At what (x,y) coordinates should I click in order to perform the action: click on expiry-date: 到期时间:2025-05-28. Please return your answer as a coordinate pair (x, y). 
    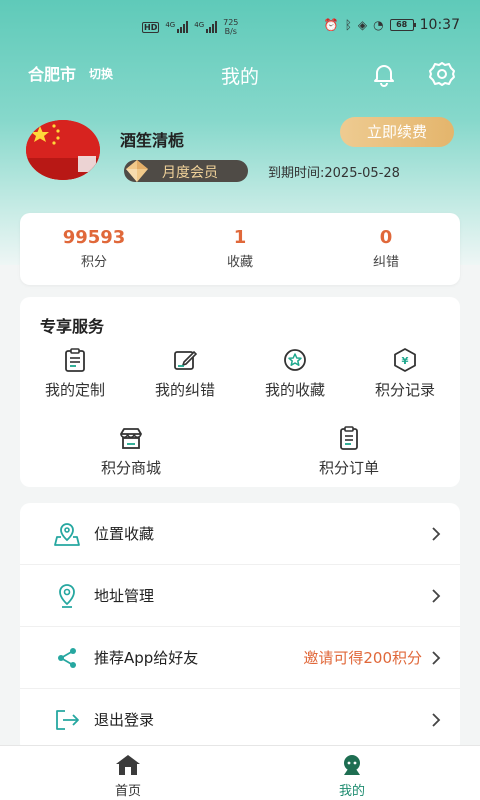
    Looking at the image, I should click on (334, 173).